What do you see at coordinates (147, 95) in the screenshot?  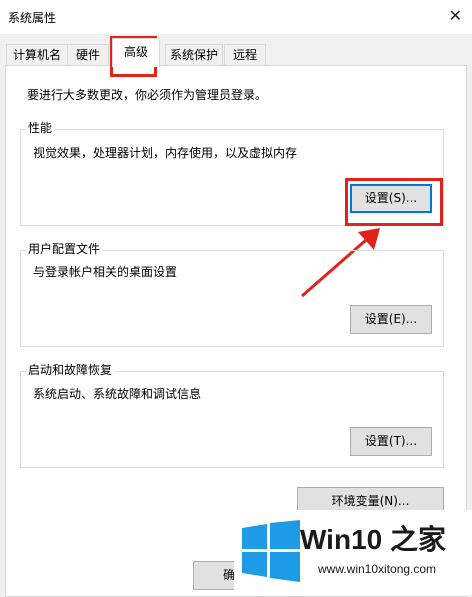 I see `admin-notice: 要进行大多数更改，你必须作为管理员登录。` at bounding box center [147, 95].